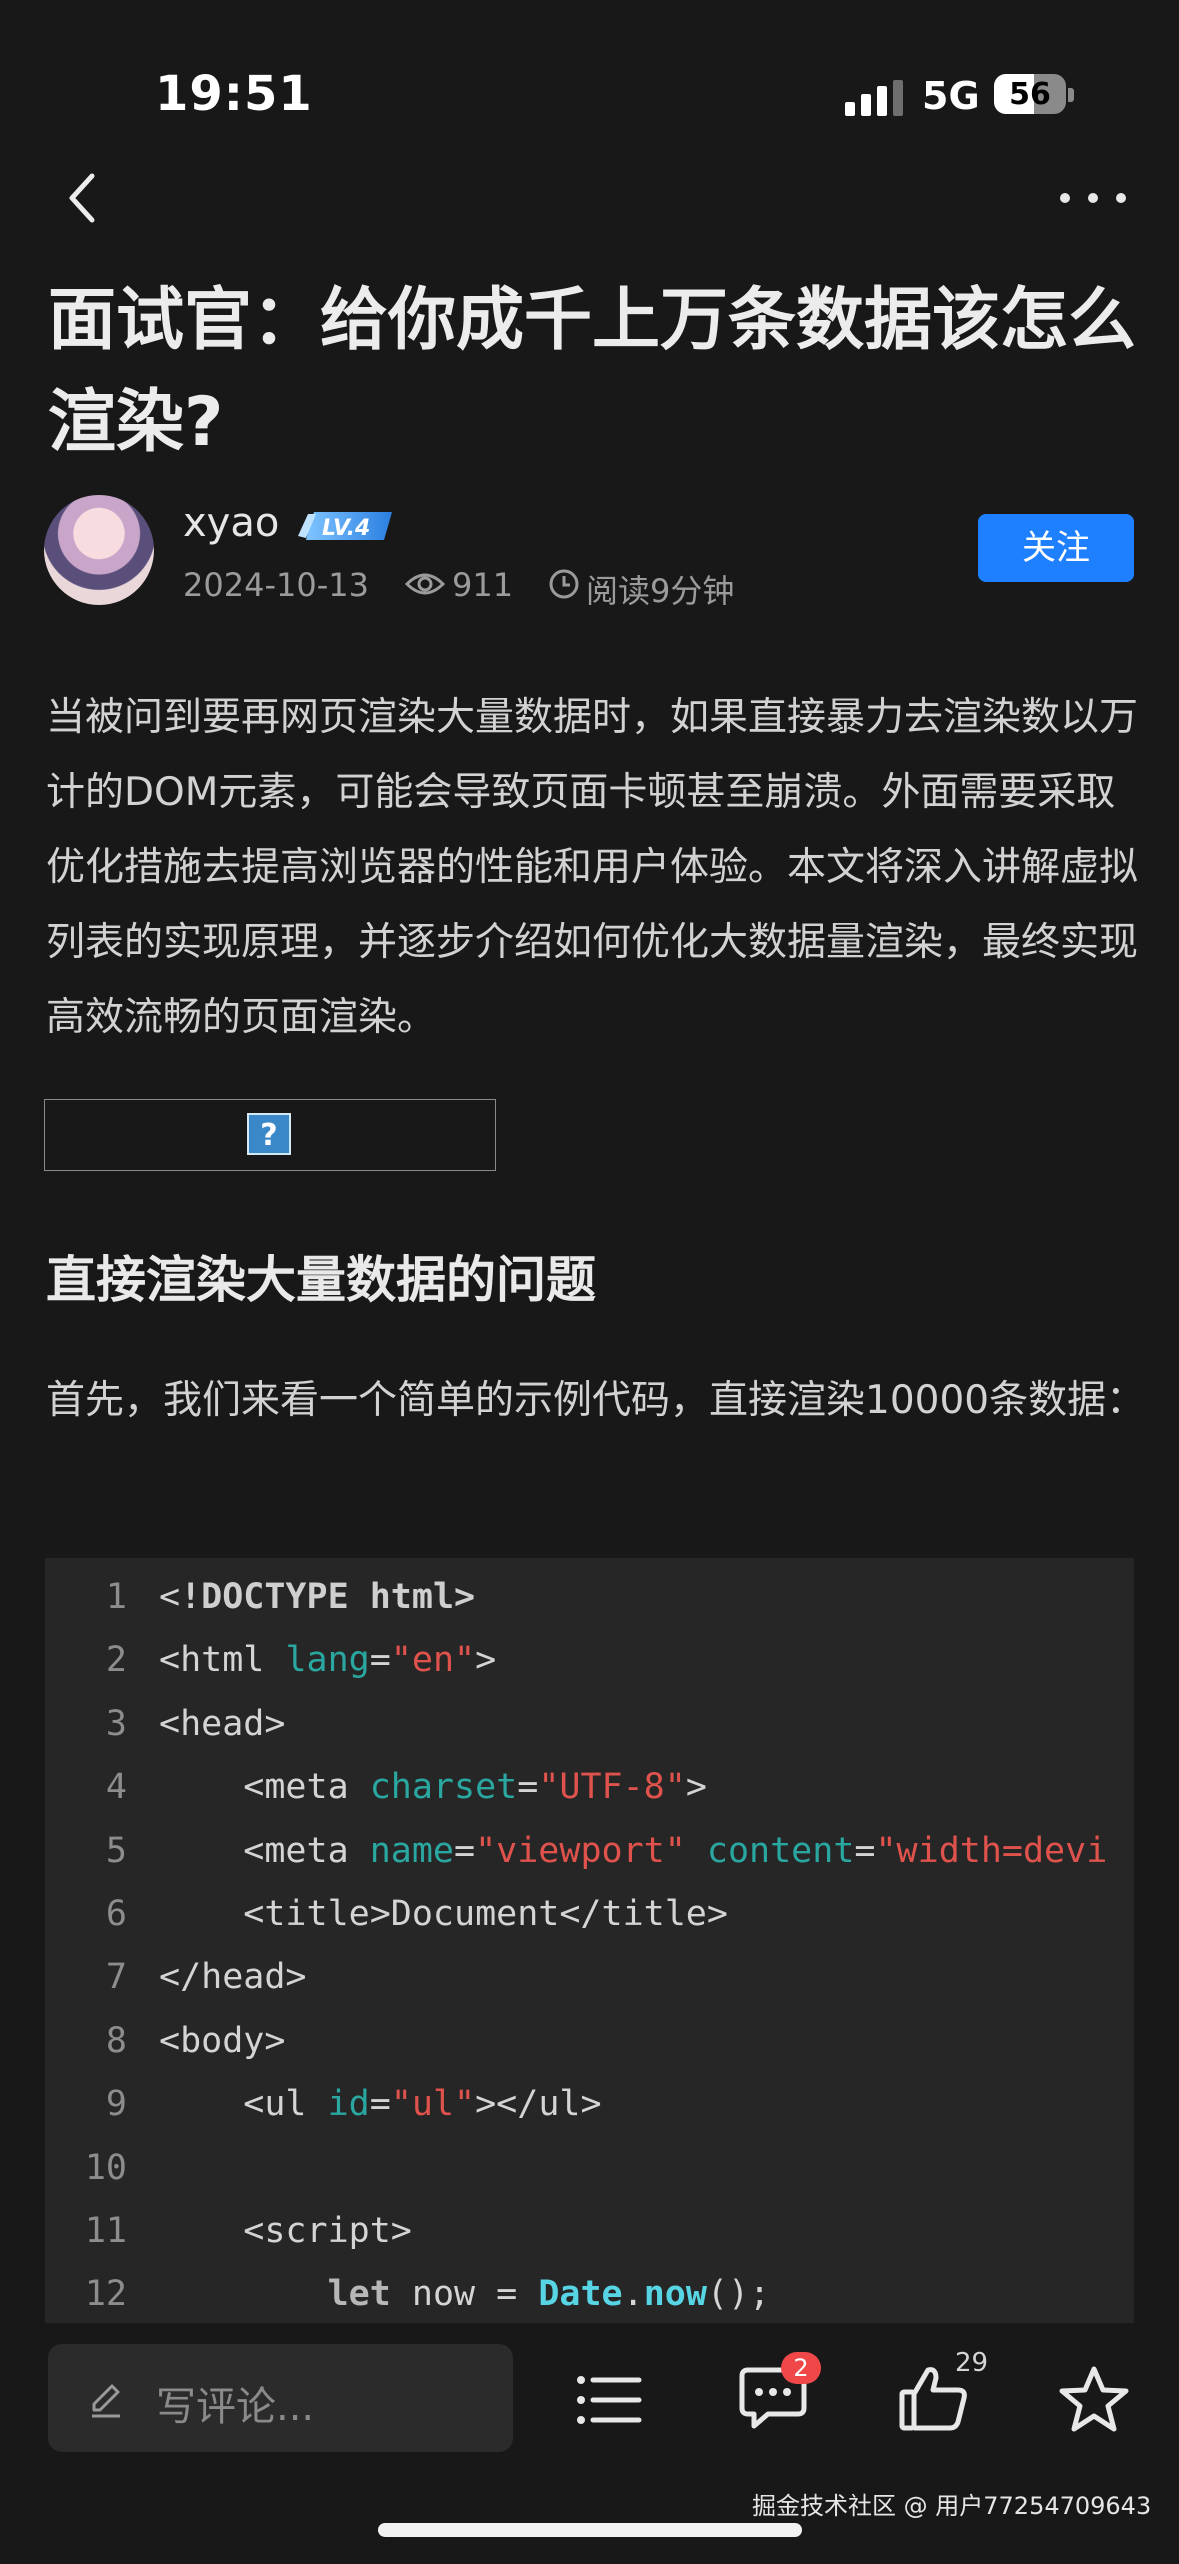  I want to click on more-options-icon, so click(1093, 198).